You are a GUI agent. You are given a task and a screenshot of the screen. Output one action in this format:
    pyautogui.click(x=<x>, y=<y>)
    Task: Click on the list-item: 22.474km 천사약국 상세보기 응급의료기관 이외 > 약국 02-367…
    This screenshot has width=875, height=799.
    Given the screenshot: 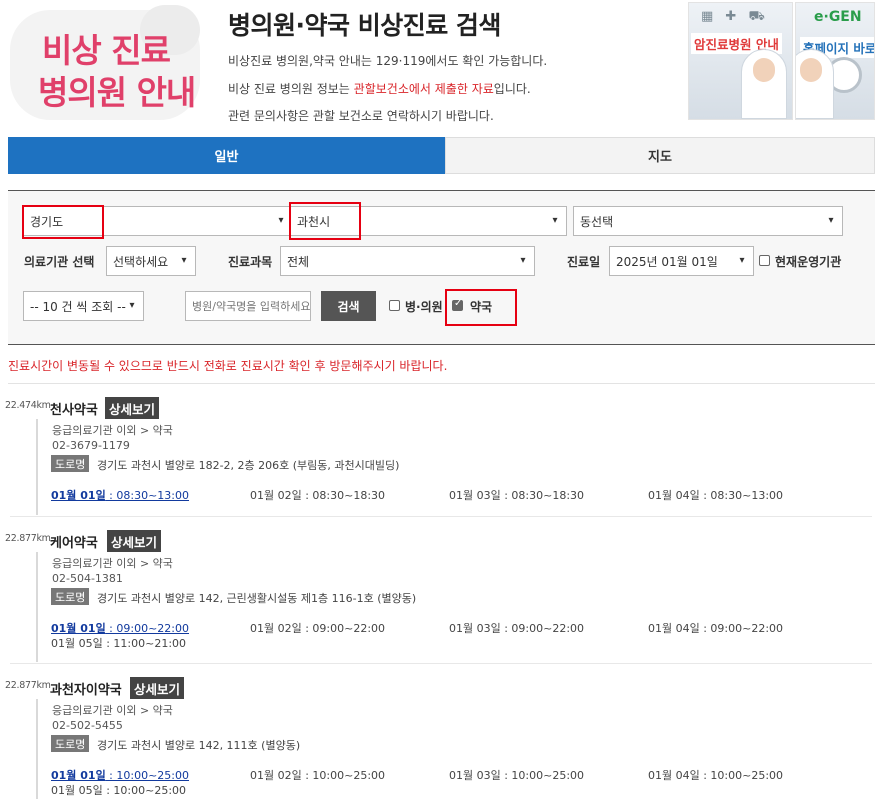 What is the action you would take?
    pyautogui.click(x=437, y=456)
    